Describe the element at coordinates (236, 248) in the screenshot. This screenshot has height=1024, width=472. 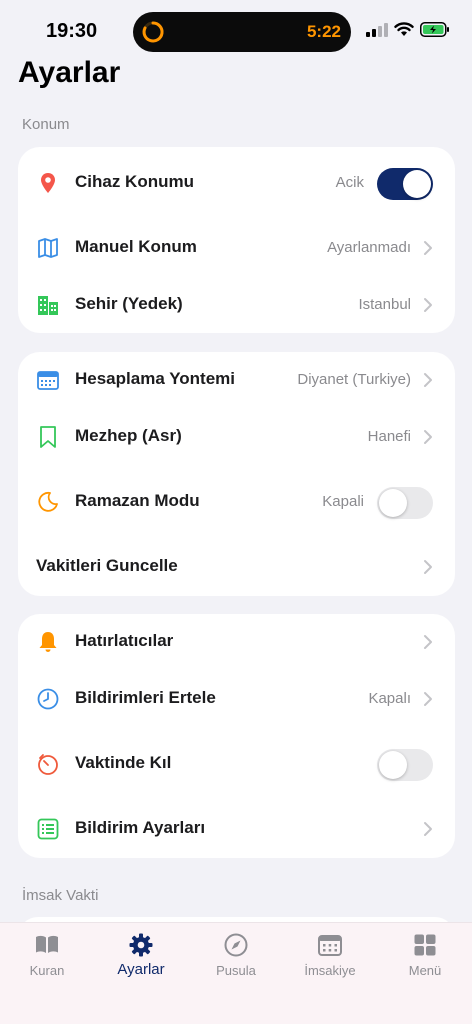
I see `row-manuel-konum: Manuel Konum Ayarlanmadı` at that location.